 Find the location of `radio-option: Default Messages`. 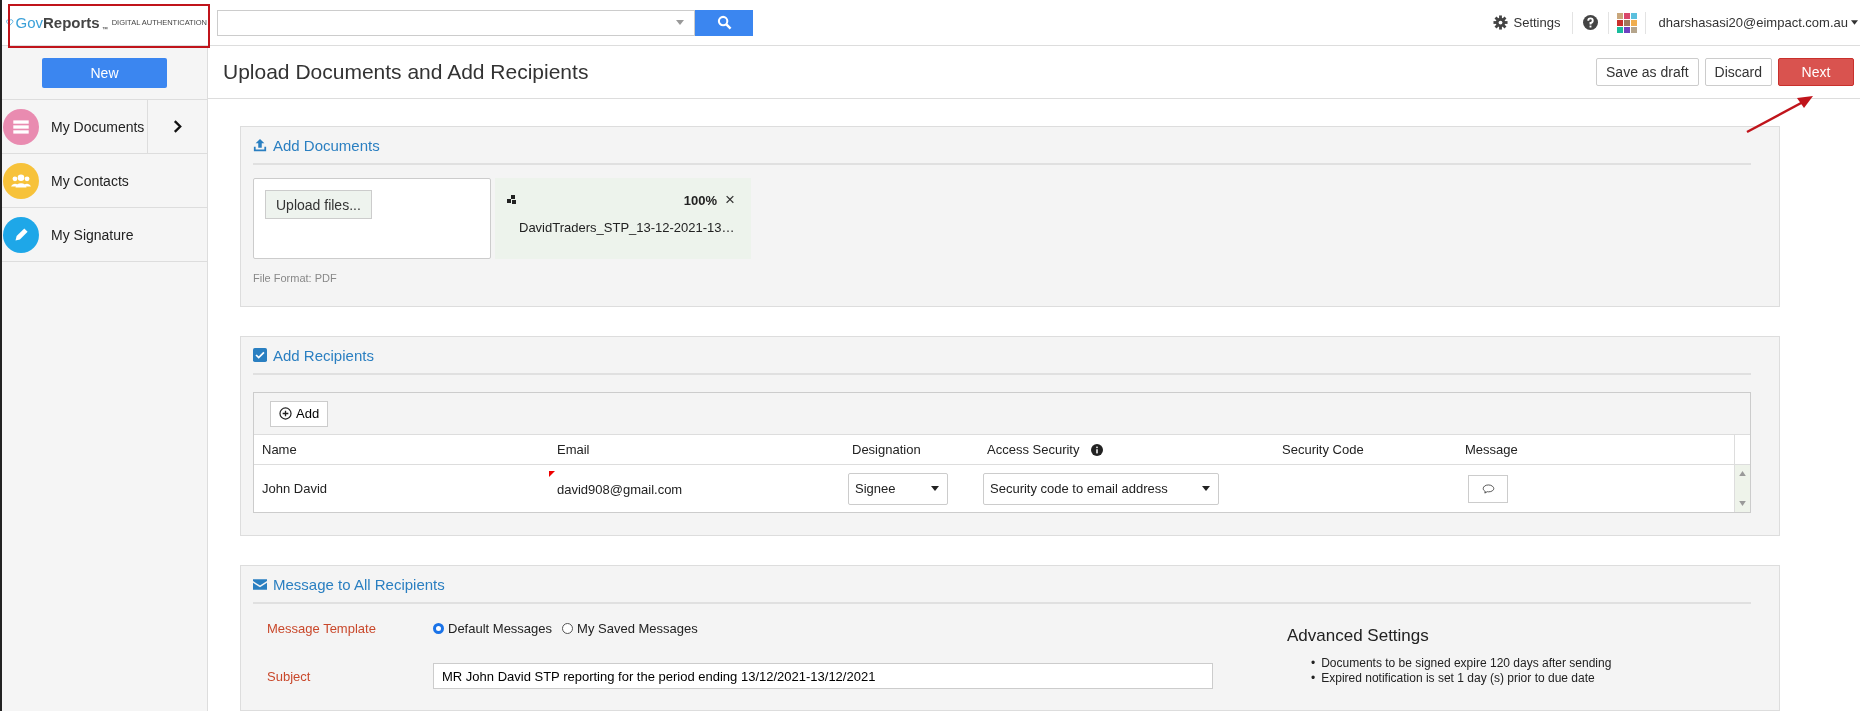

radio-option: Default Messages is located at coordinates (493, 628).